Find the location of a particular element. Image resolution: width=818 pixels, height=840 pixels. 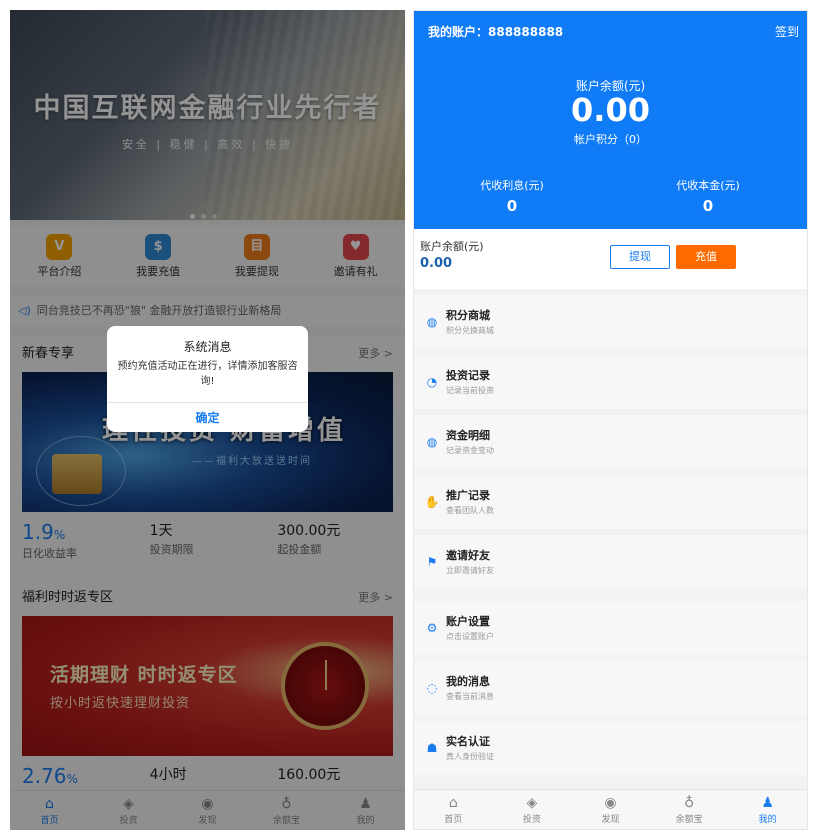

account-number: 我的账户：888888888 is located at coordinates (496, 32).